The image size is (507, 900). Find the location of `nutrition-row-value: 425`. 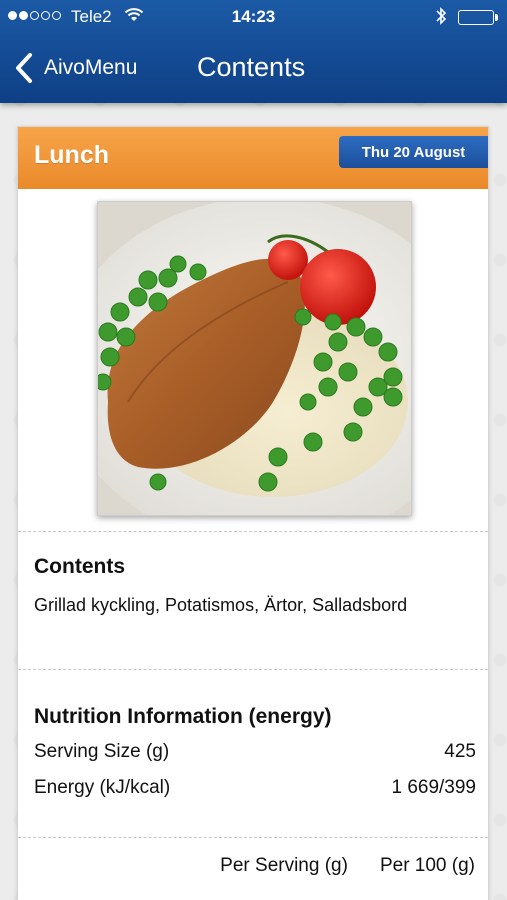

nutrition-row-value: 425 is located at coordinates (460, 751).